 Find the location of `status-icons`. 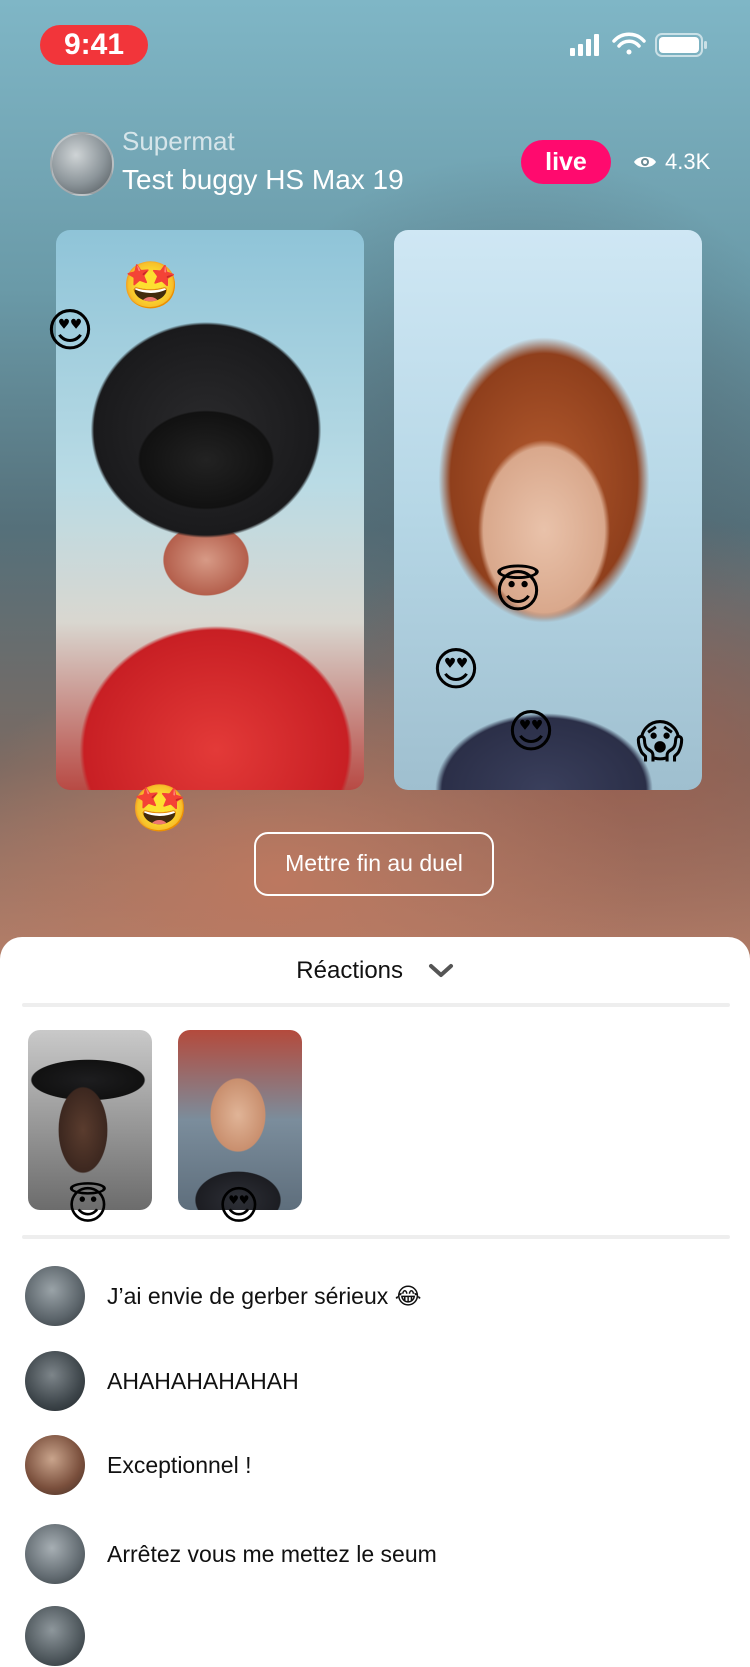

status-icons is located at coordinates (645, 45).